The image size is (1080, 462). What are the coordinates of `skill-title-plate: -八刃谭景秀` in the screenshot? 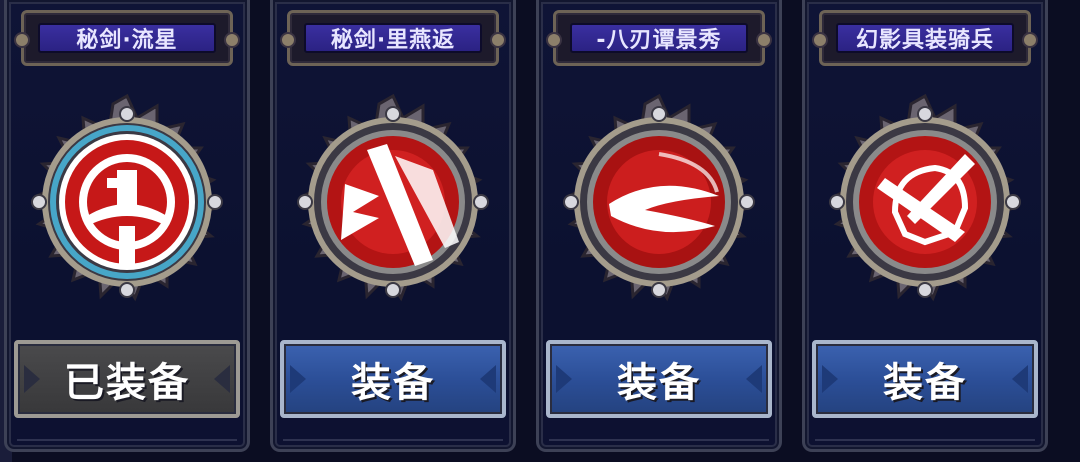 It's located at (659, 38).